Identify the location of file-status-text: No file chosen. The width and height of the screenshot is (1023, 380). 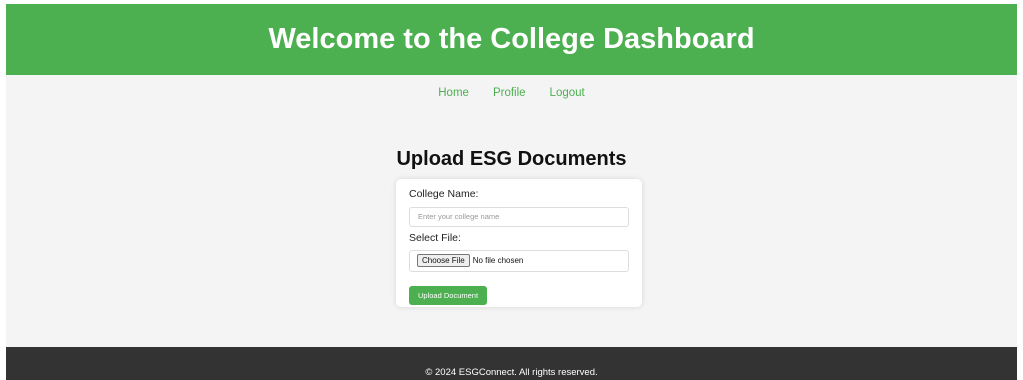
(498, 260).